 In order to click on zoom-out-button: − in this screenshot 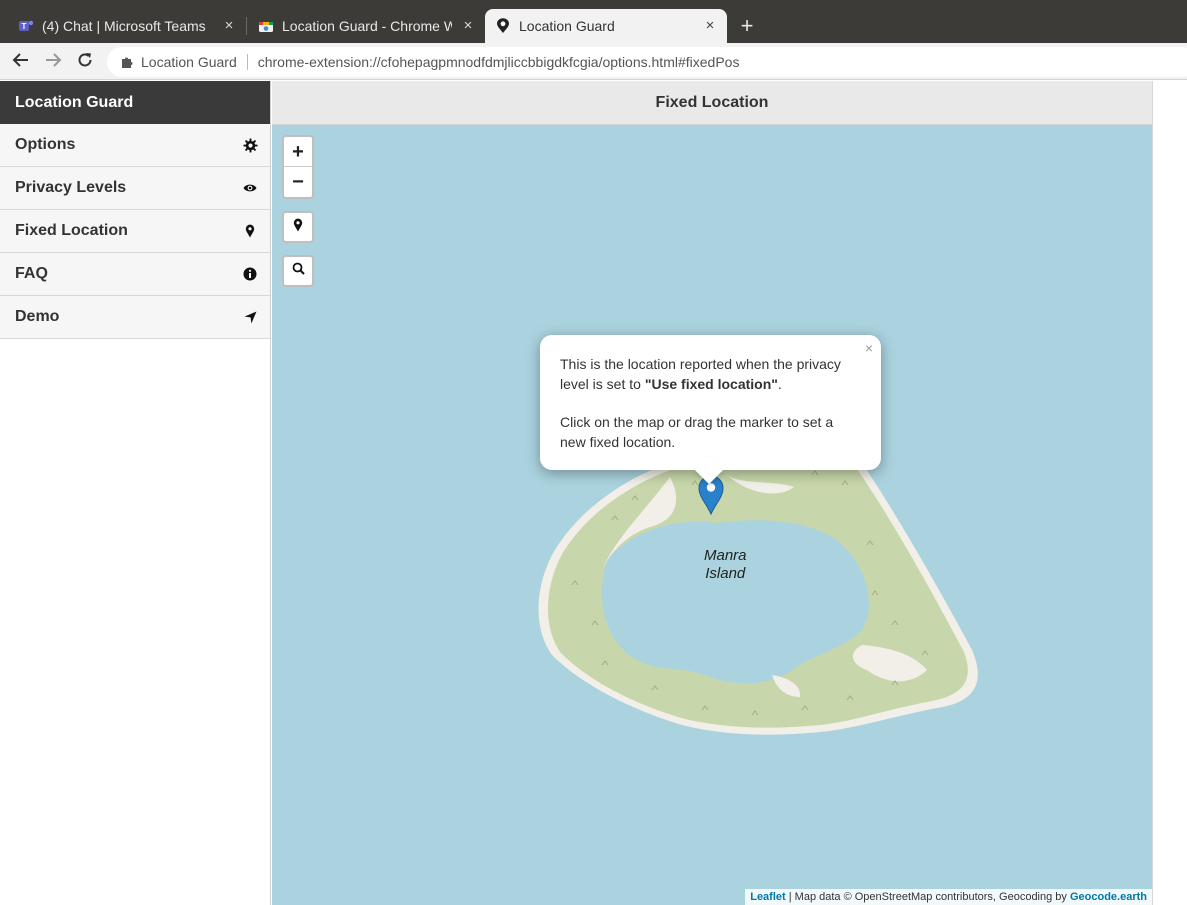, I will do `click(298, 182)`.